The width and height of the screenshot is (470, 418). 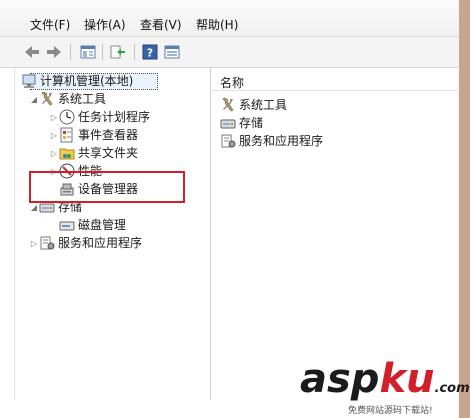 I want to click on shared-folder-icon, so click(x=67, y=153).